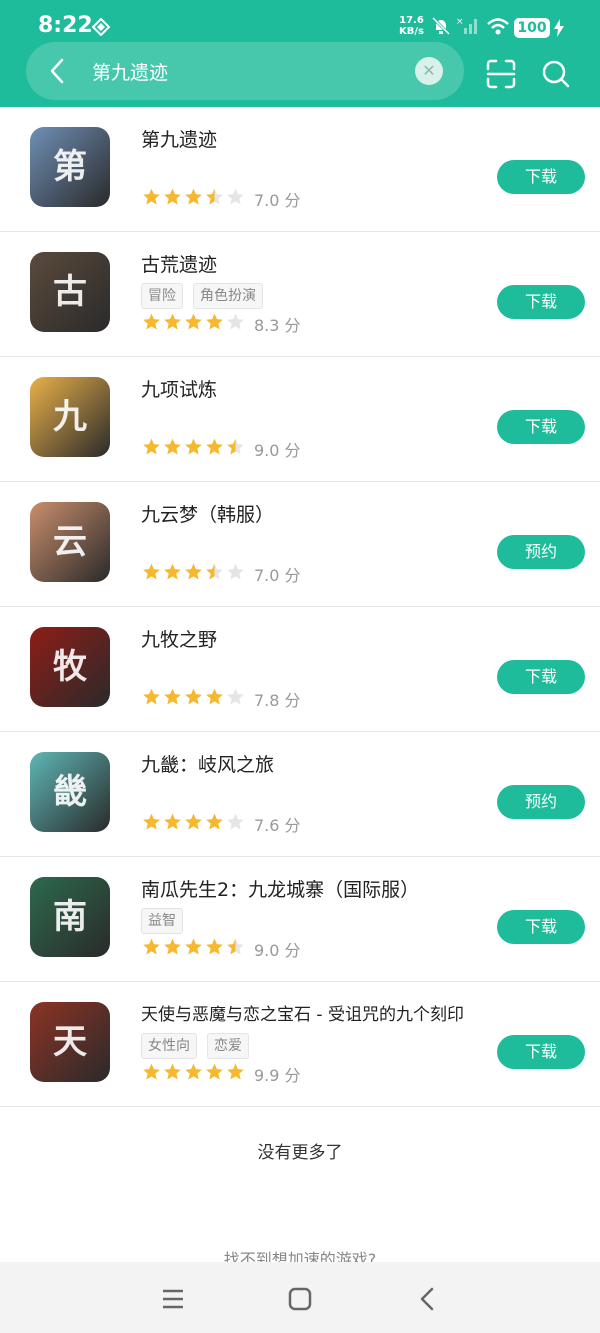 The width and height of the screenshot is (600, 1333). I want to click on game-icon: 古, so click(70, 292).